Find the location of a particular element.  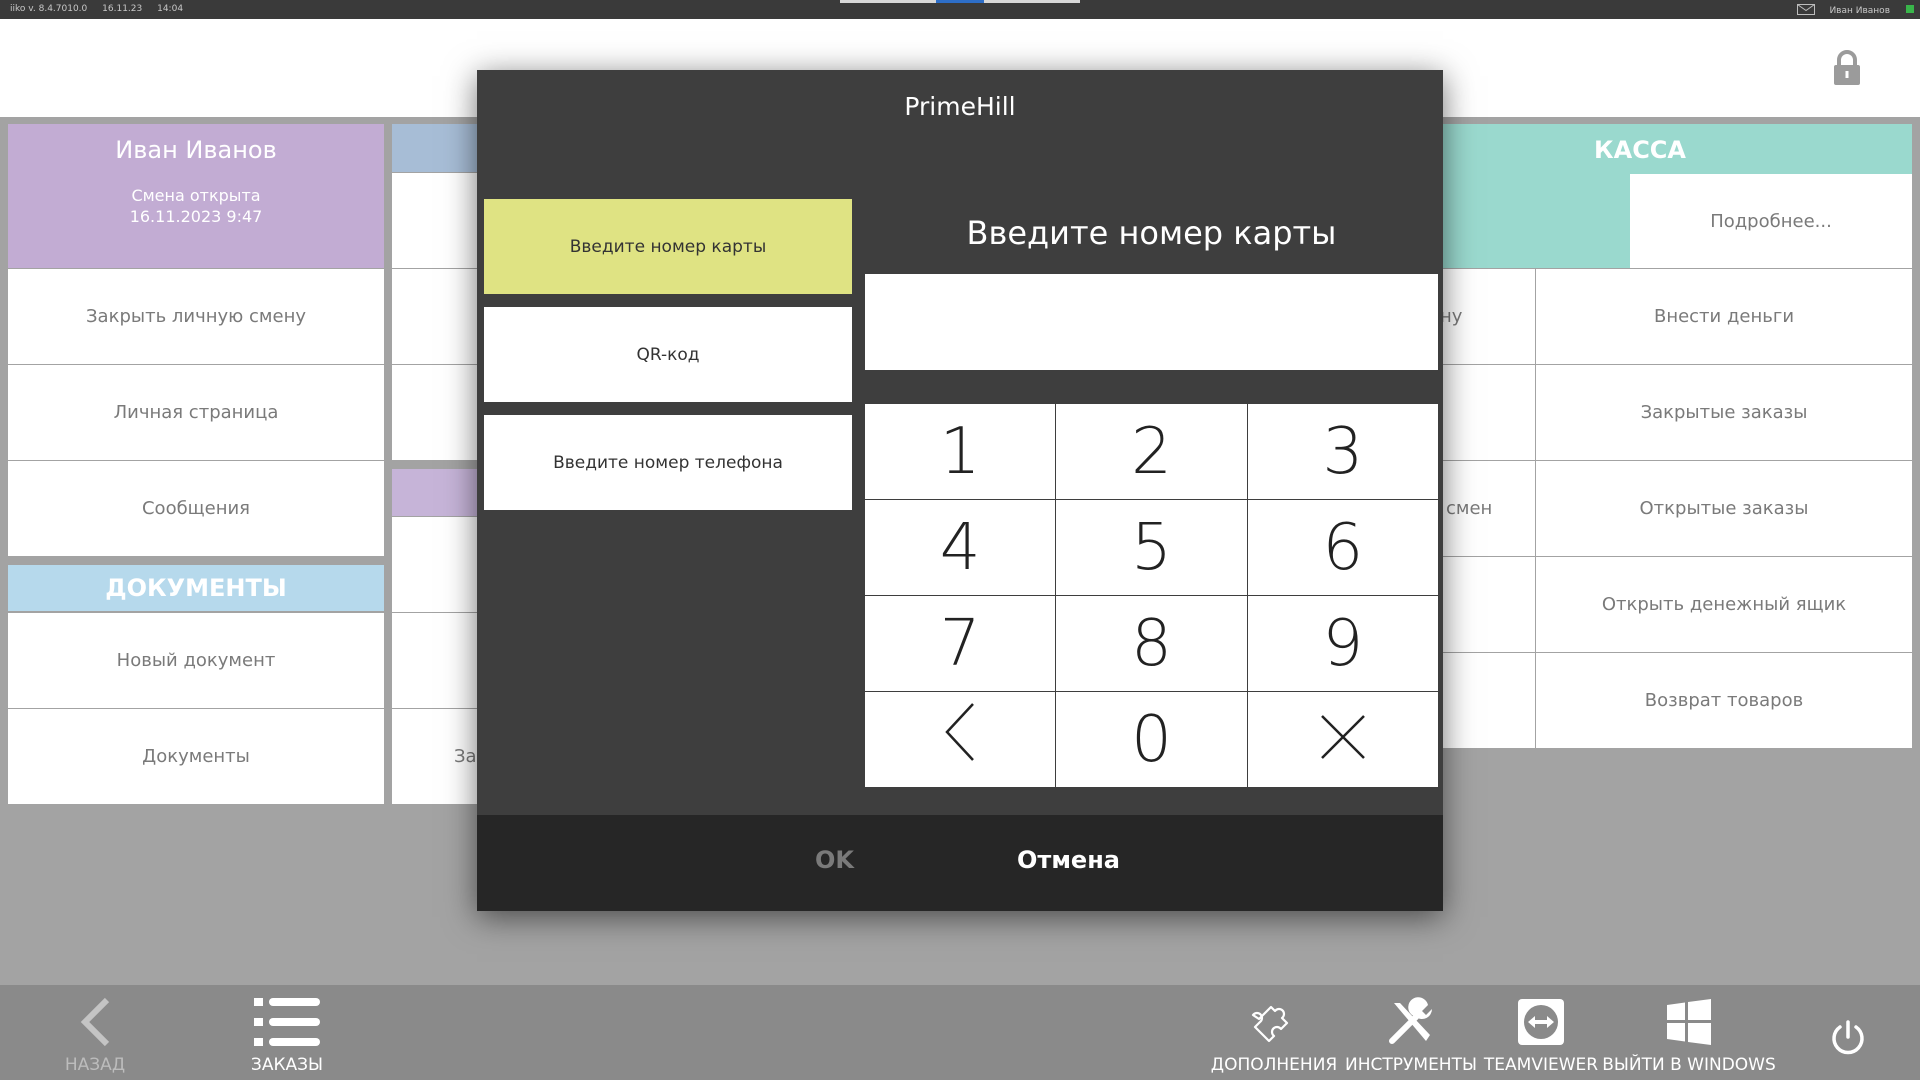

ok-button: OK is located at coordinates (834, 860).